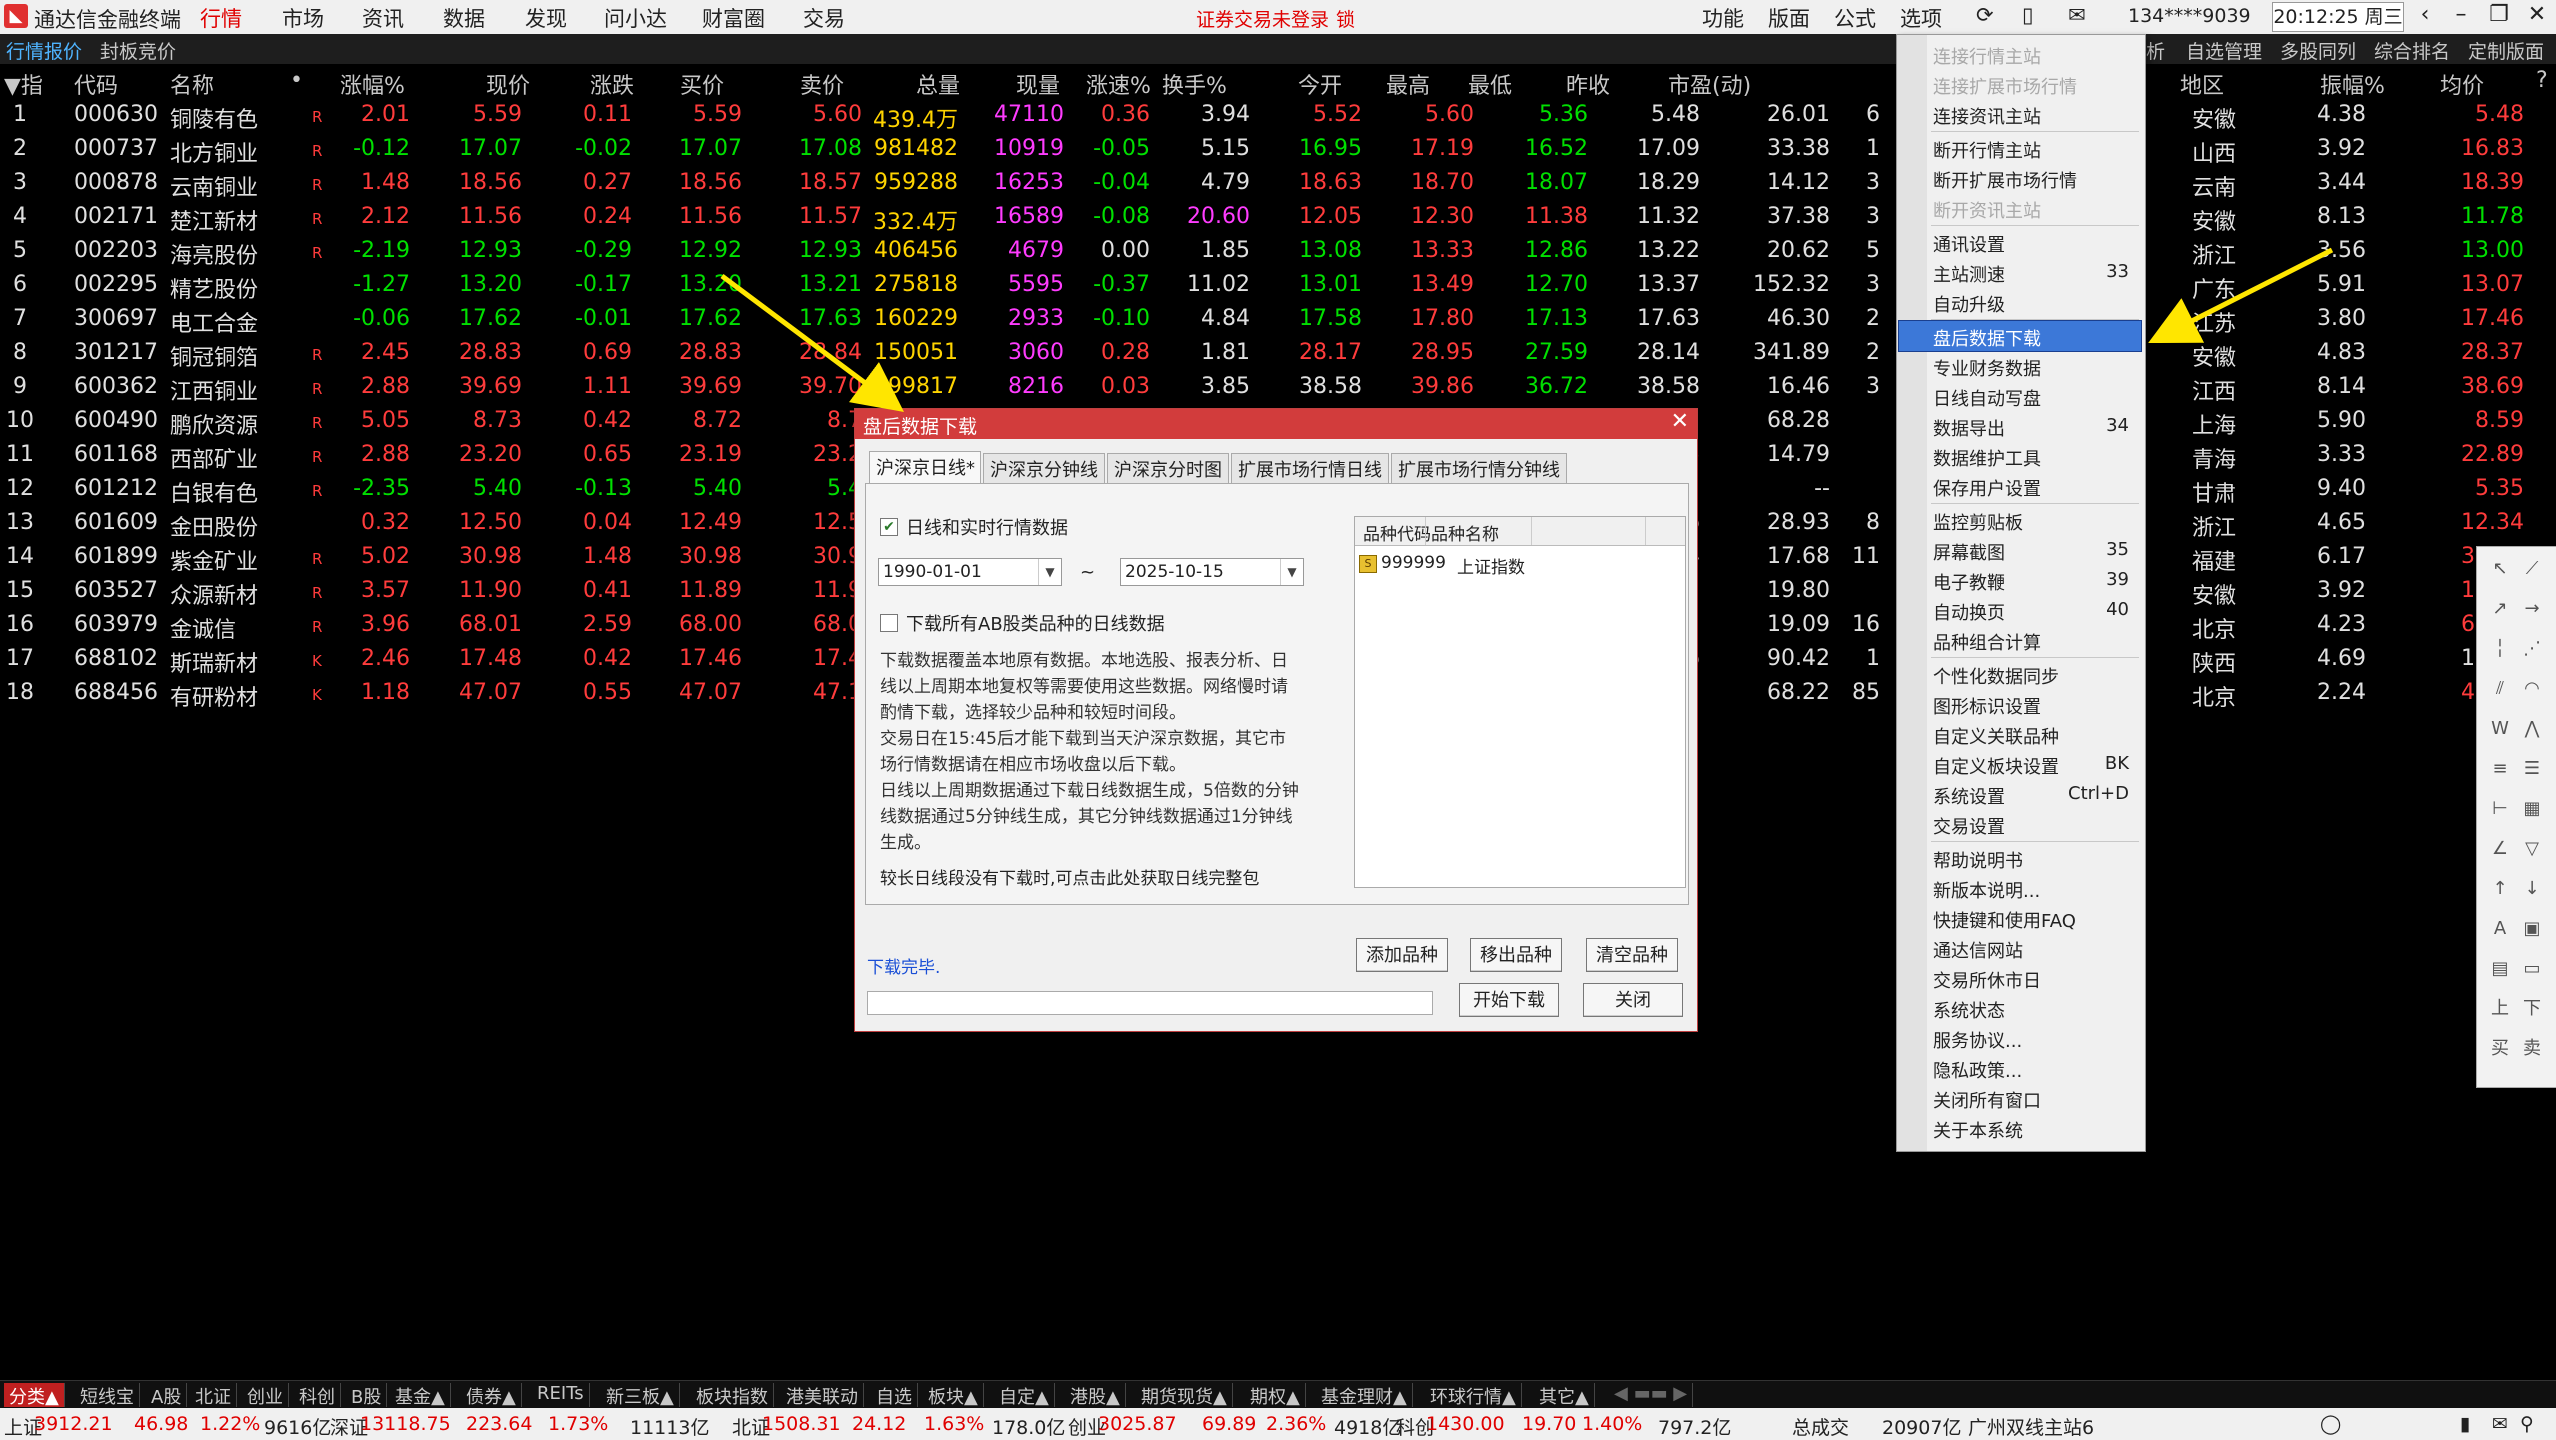 Image resolution: width=2556 pixels, height=1440 pixels. Describe the element at coordinates (2036, 858) in the screenshot. I see `menu-item: 帮助说明书` at that location.